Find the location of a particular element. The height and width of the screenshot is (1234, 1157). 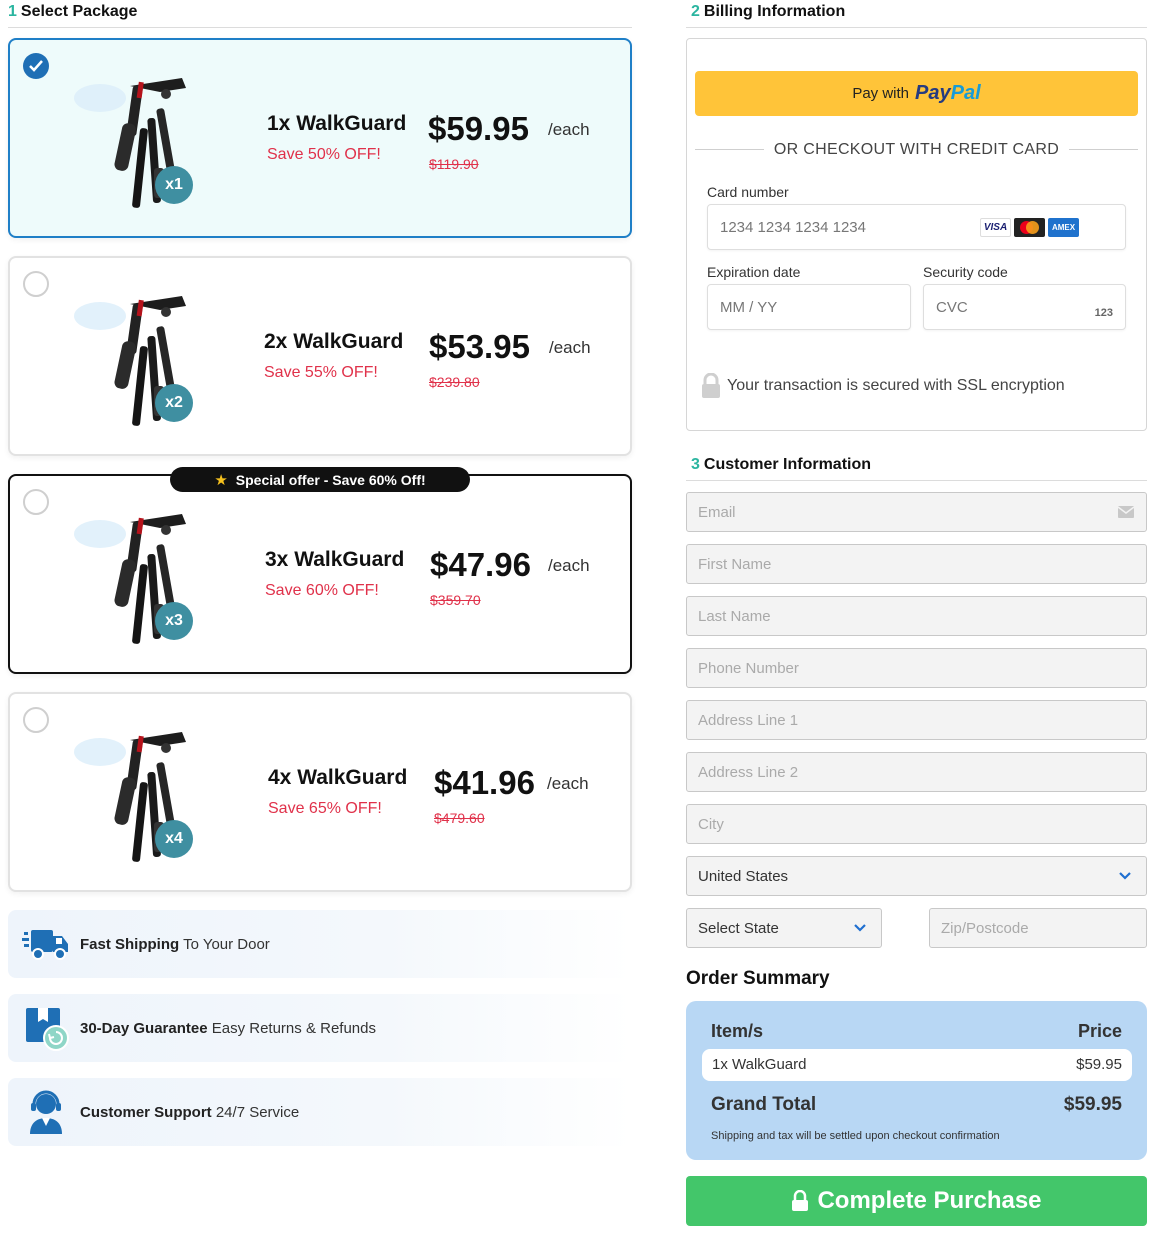

quantity-badge: x3 is located at coordinates (174, 621).